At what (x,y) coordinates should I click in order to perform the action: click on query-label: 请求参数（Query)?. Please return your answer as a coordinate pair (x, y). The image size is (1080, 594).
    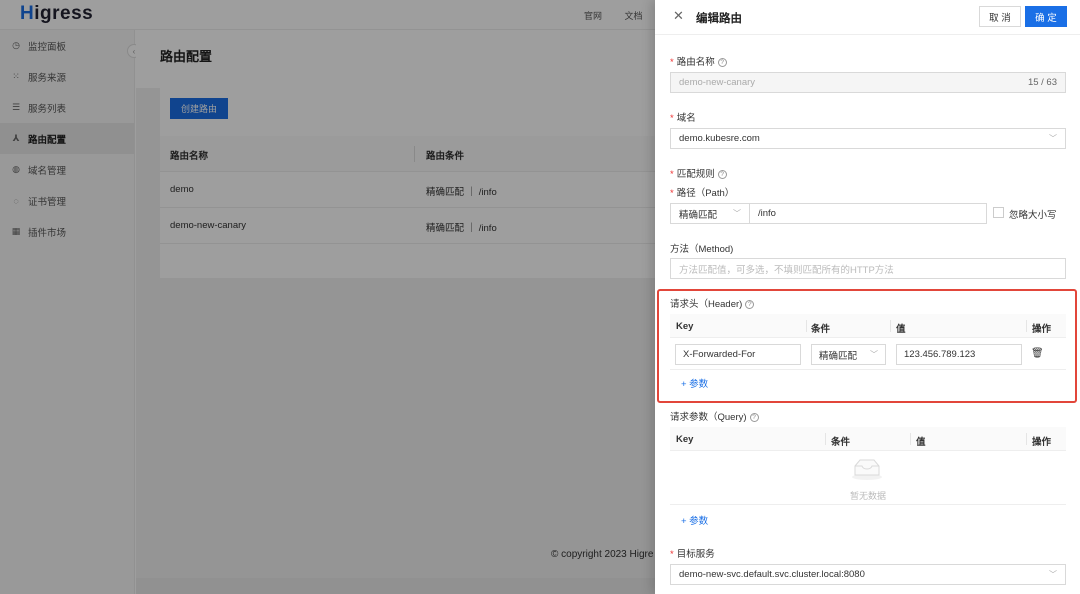
    Looking at the image, I should click on (714, 416).